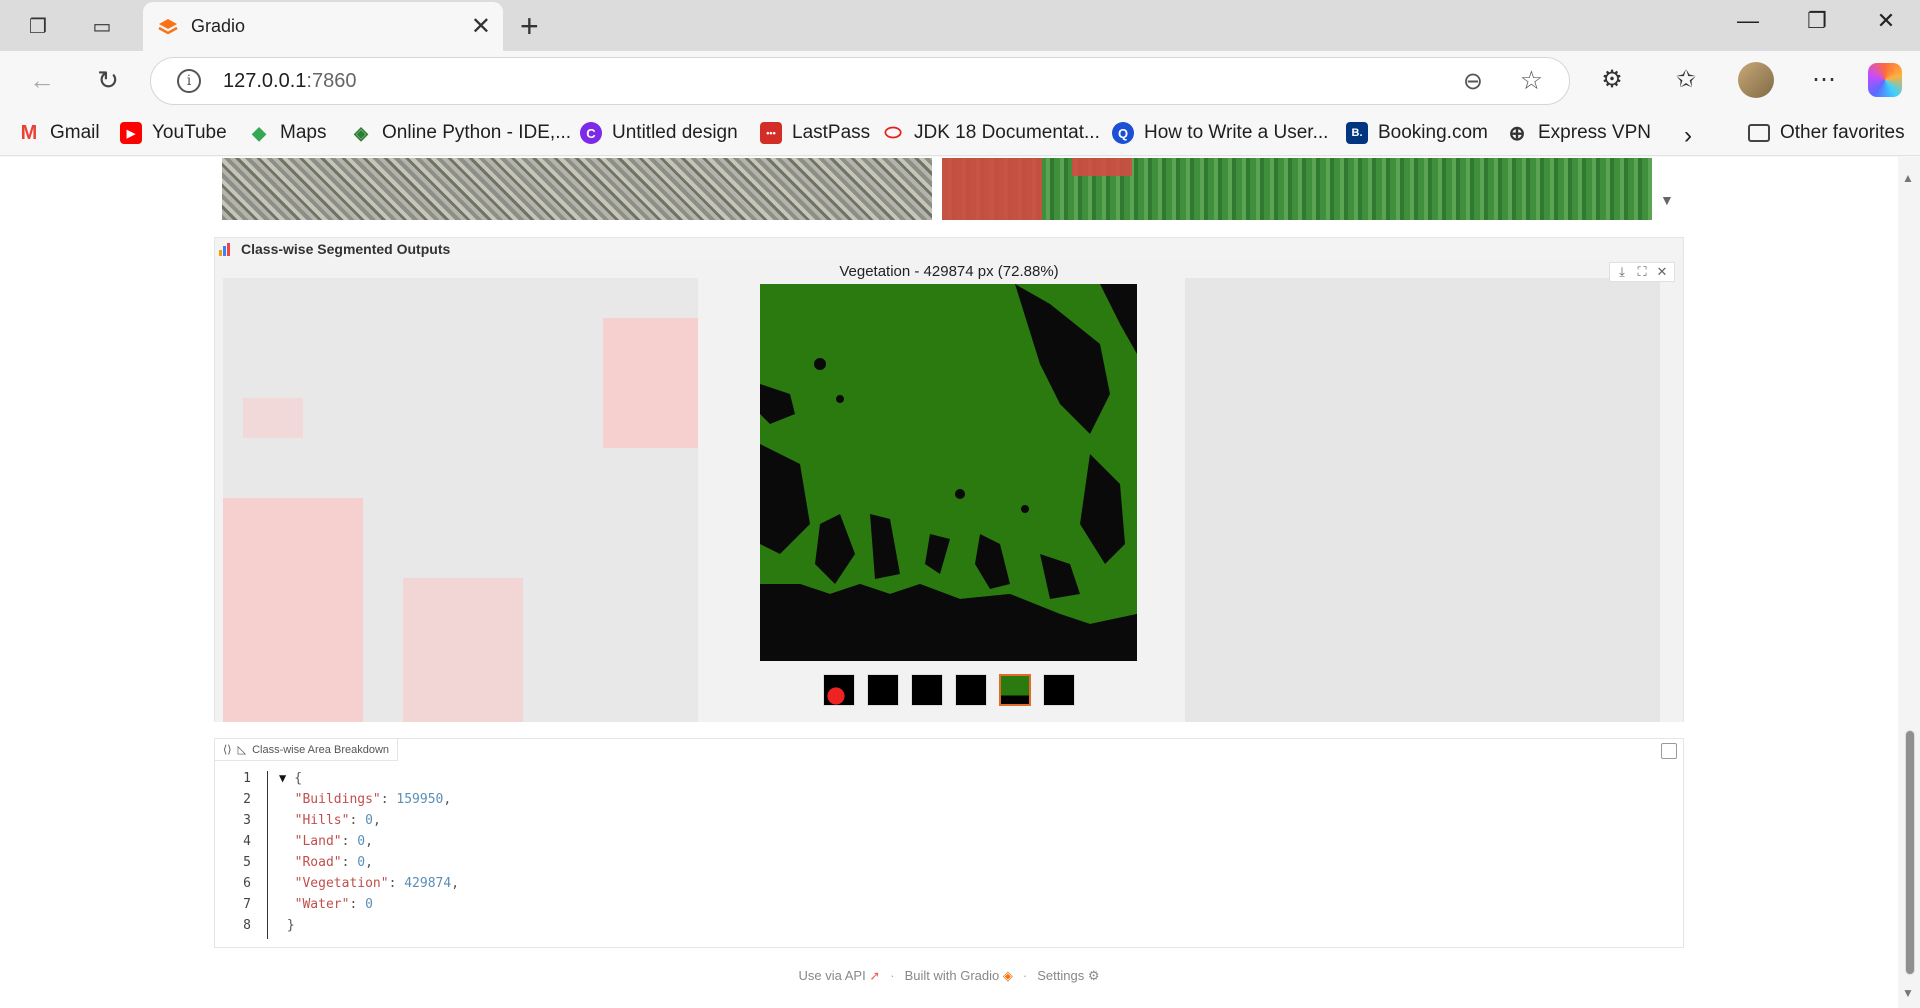  What do you see at coordinates (361, 132) in the screenshot?
I see `python-ide-icon: ◈` at bounding box center [361, 132].